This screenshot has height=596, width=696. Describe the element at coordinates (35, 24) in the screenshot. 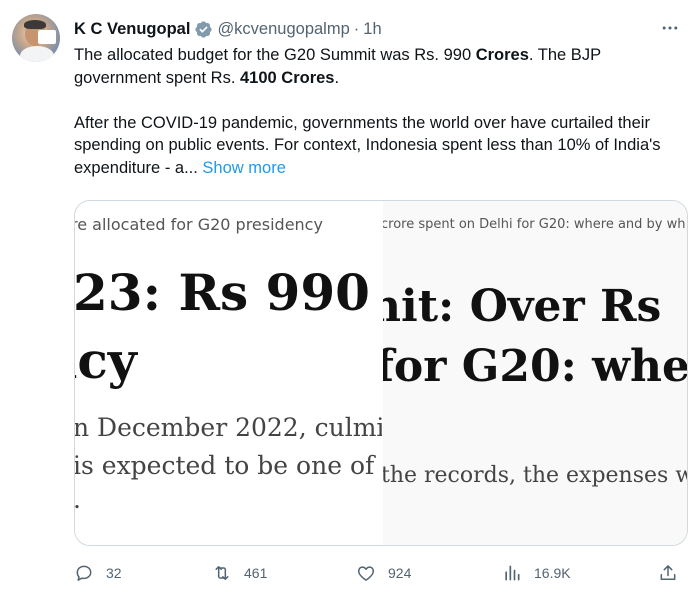

I see `avatar-hair` at that location.